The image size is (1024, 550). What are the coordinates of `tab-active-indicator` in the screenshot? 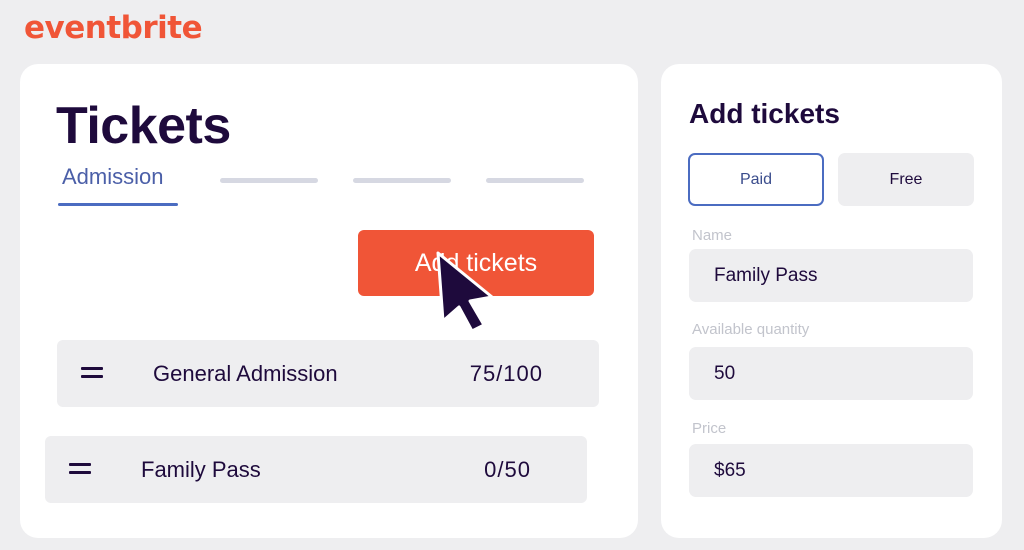 It's located at (118, 204).